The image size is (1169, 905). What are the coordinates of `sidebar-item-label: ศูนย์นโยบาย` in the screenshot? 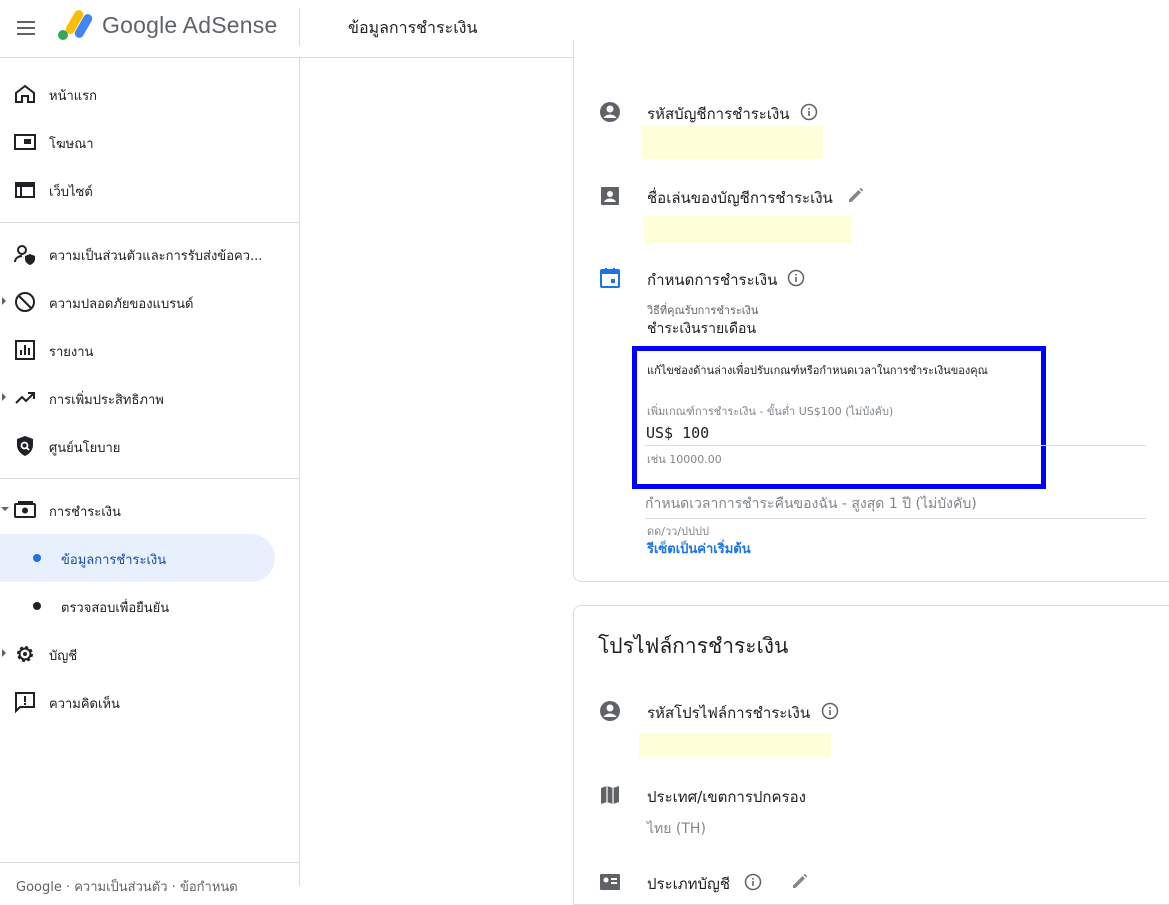 It's located at (85, 448).